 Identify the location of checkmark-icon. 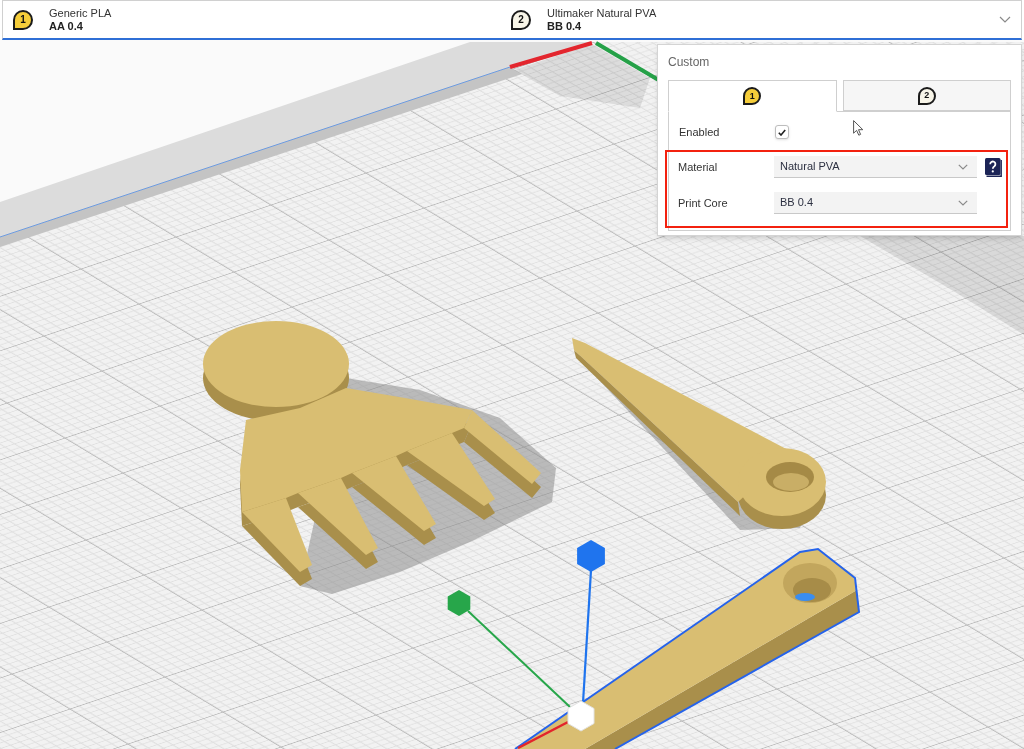
(782, 132).